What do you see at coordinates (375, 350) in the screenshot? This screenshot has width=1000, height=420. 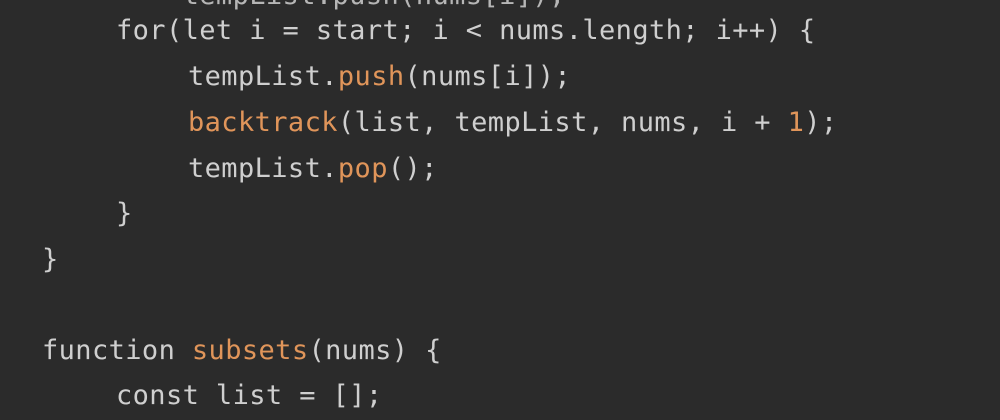 I see `code-token: (nums) {` at bounding box center [375, 350].